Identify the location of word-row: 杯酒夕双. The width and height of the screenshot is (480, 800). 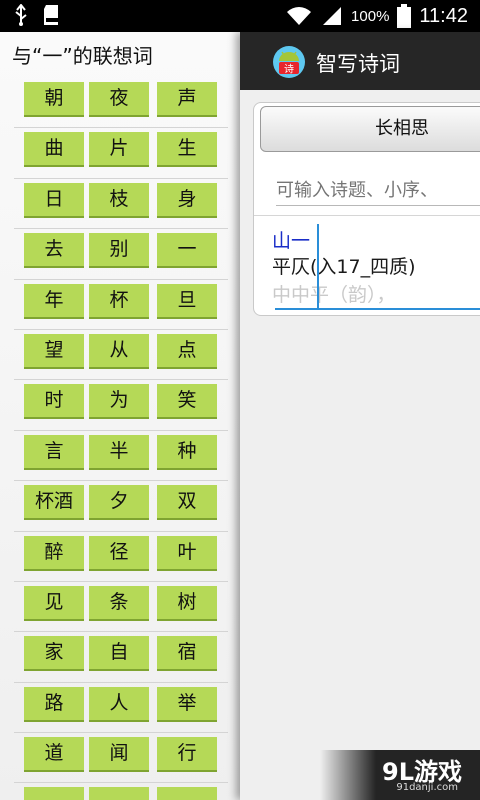
(121, 506).